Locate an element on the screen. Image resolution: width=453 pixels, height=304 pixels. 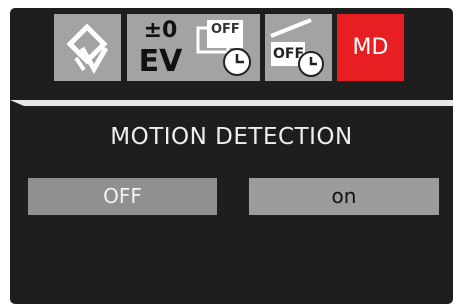
option-on-button: on is located at coordinates (344, 196).